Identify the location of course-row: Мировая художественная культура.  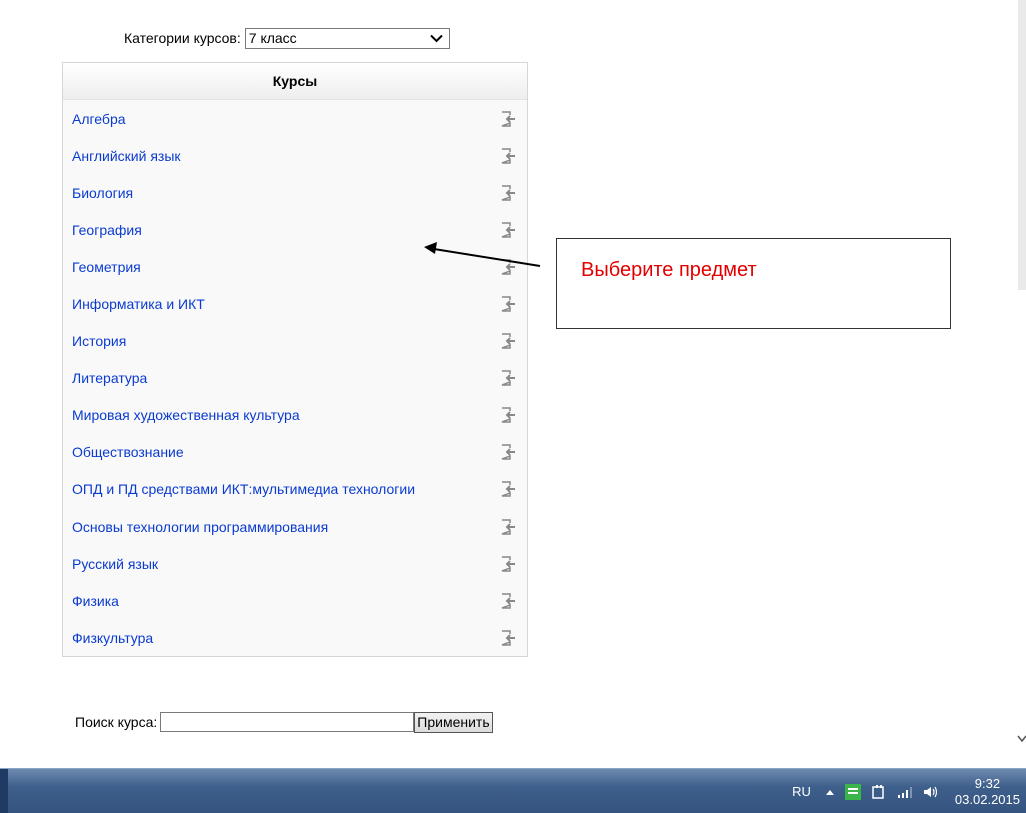
(295, 415).